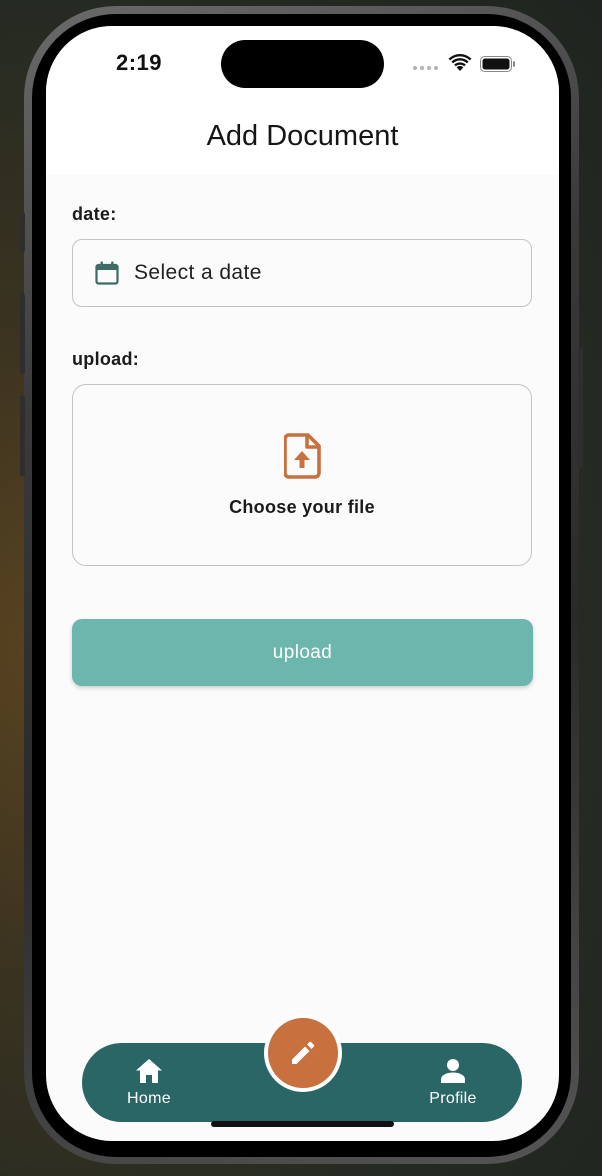 The height and width of the screenshot is (1176, 602). I want to click on nav-item-home: Home, so click(149, 1082).